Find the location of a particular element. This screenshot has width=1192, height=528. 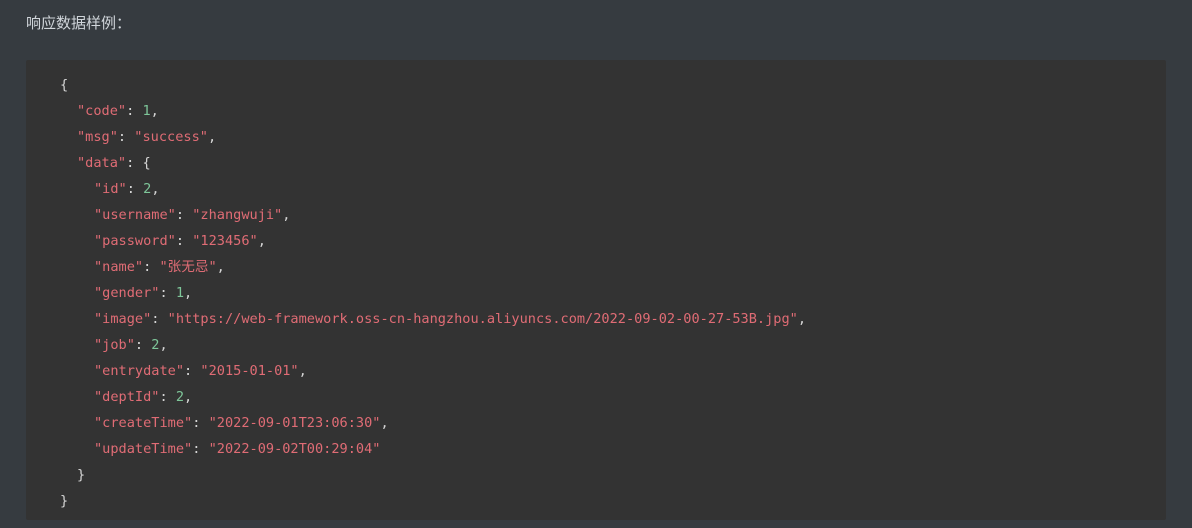

json-key: "job" is located at coordinates (114, 345).